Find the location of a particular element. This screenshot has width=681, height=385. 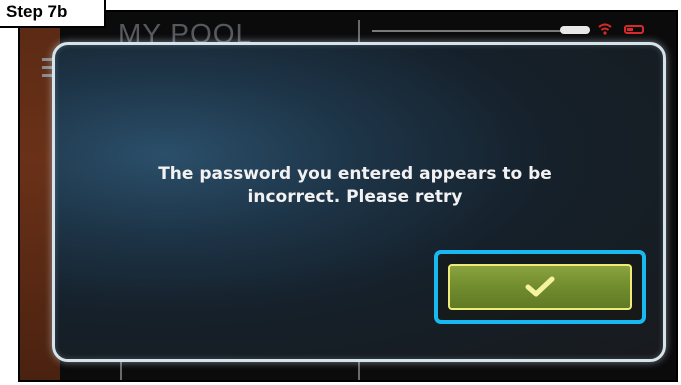

confirm-button is located at coordinates (540, 287).